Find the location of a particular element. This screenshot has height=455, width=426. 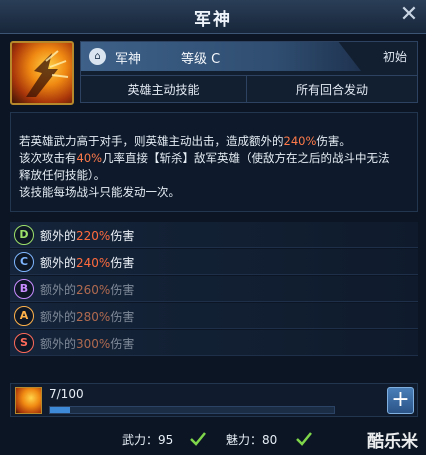

description-line-3: 释放任何技能）。 is located at coordinates (62, 175).